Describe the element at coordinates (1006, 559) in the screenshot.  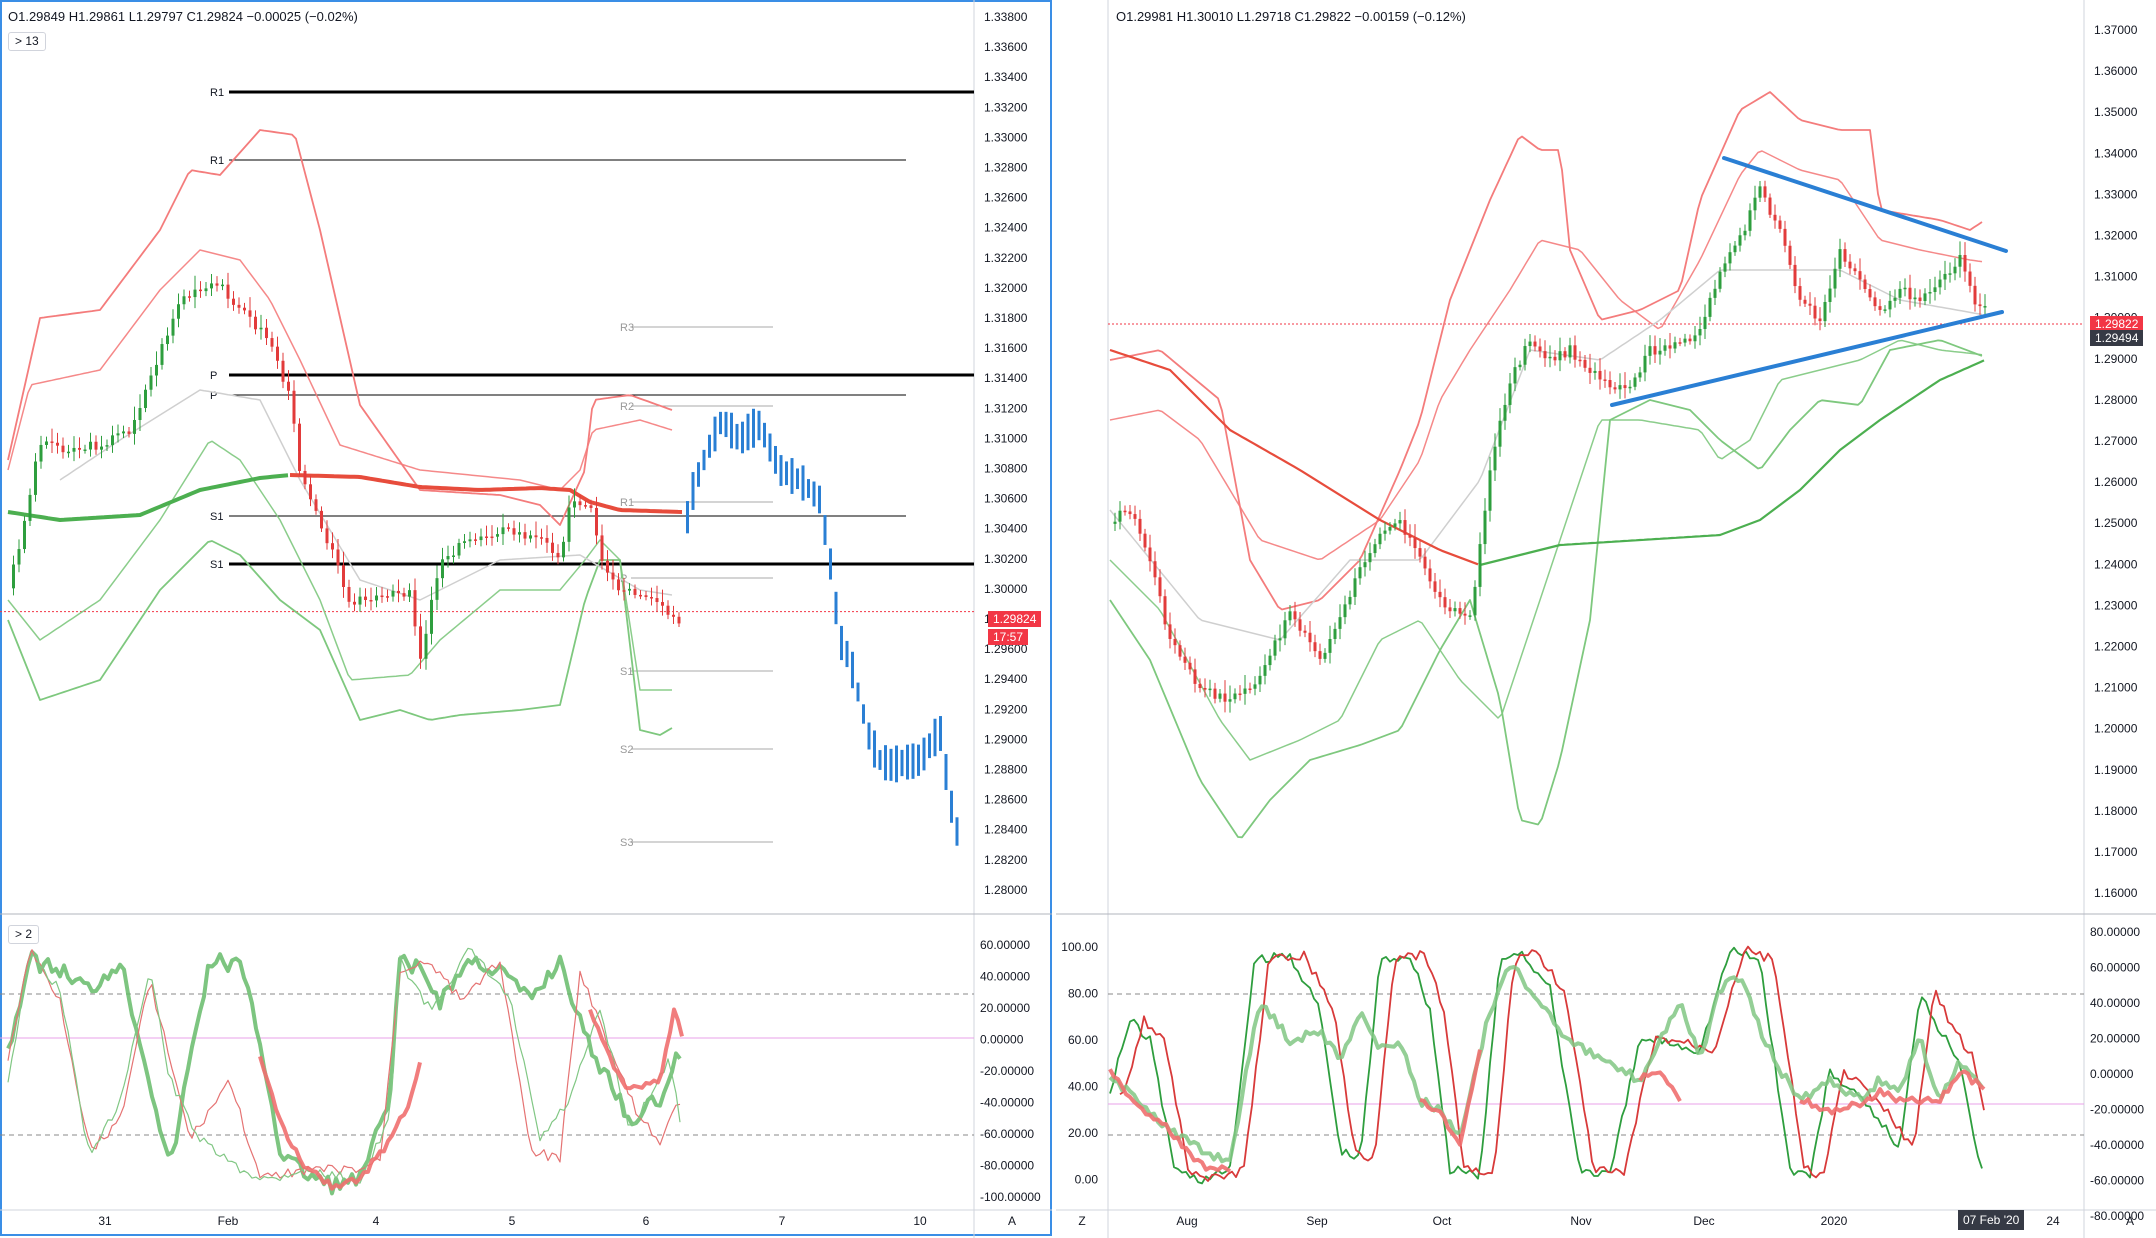
I see `left-y-tick: 1.30200` at that location.